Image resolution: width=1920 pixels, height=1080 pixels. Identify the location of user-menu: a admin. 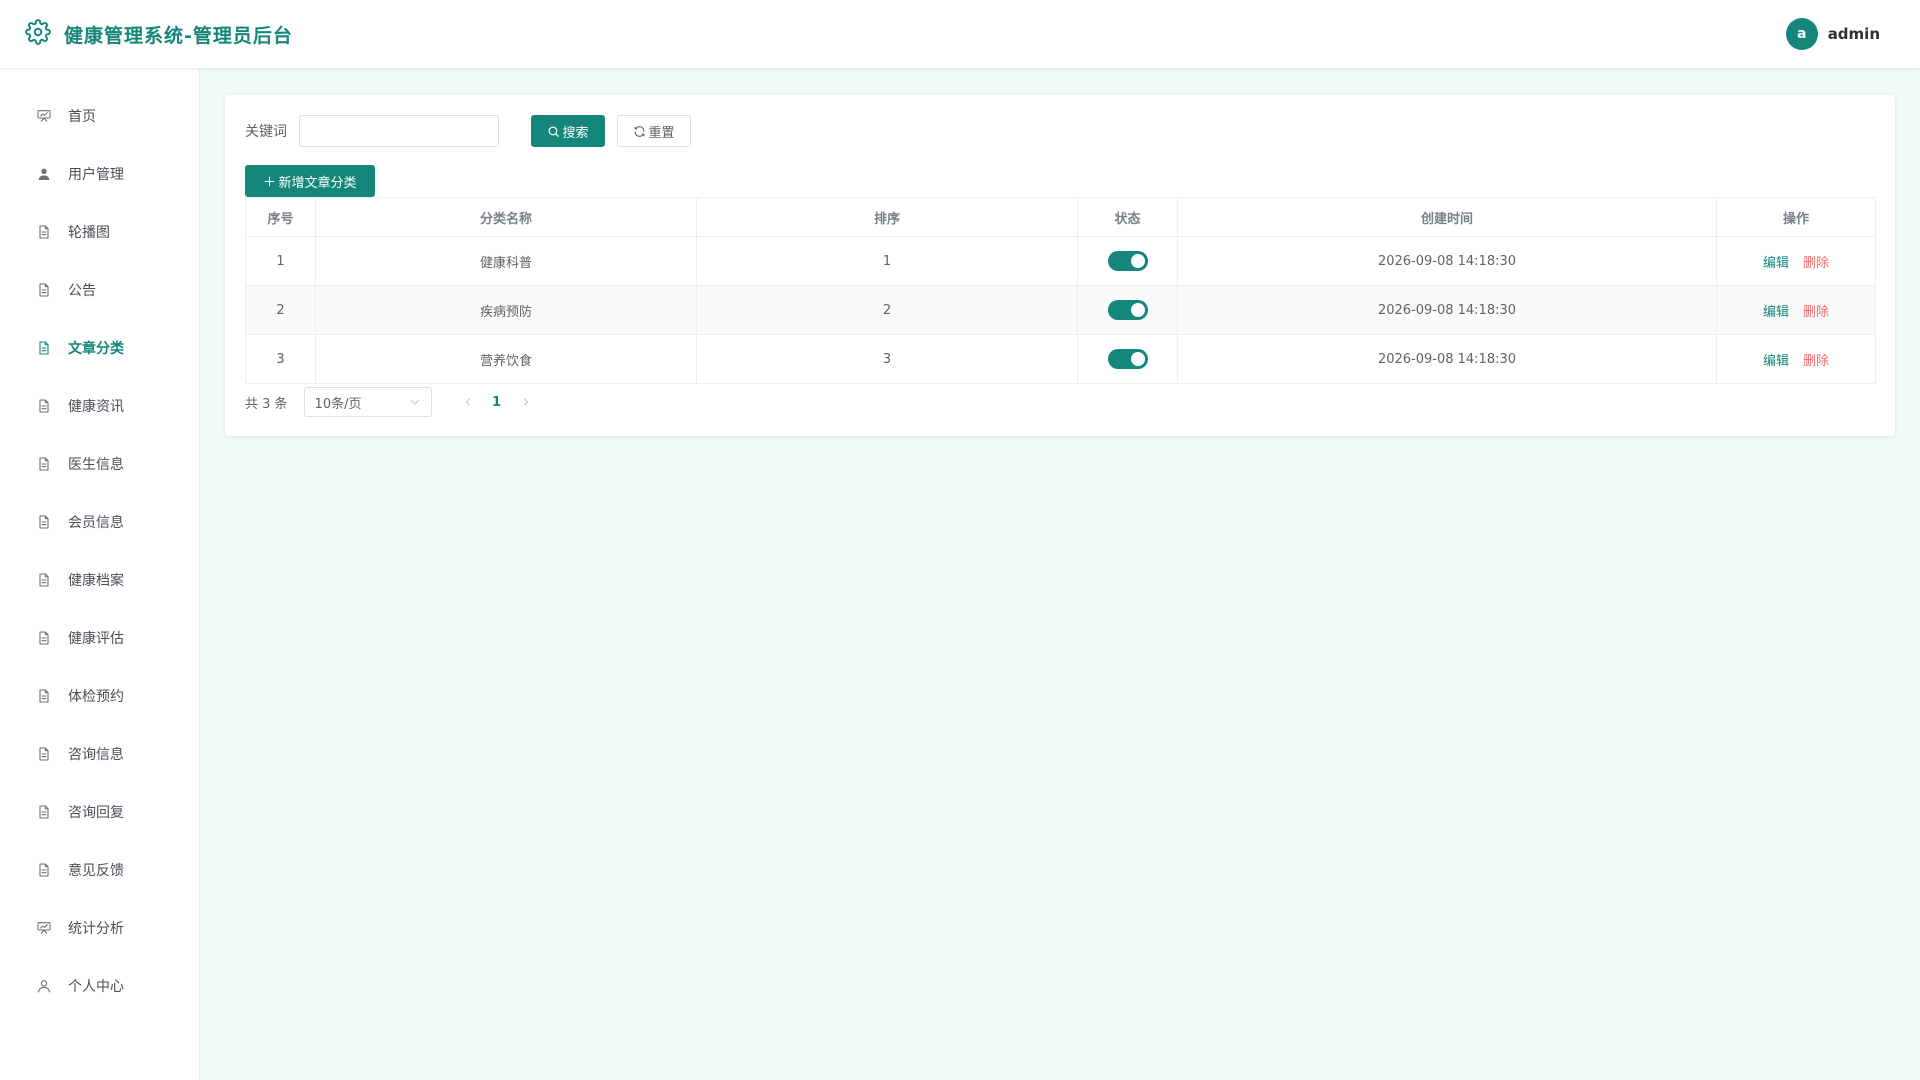
(1832, 34).